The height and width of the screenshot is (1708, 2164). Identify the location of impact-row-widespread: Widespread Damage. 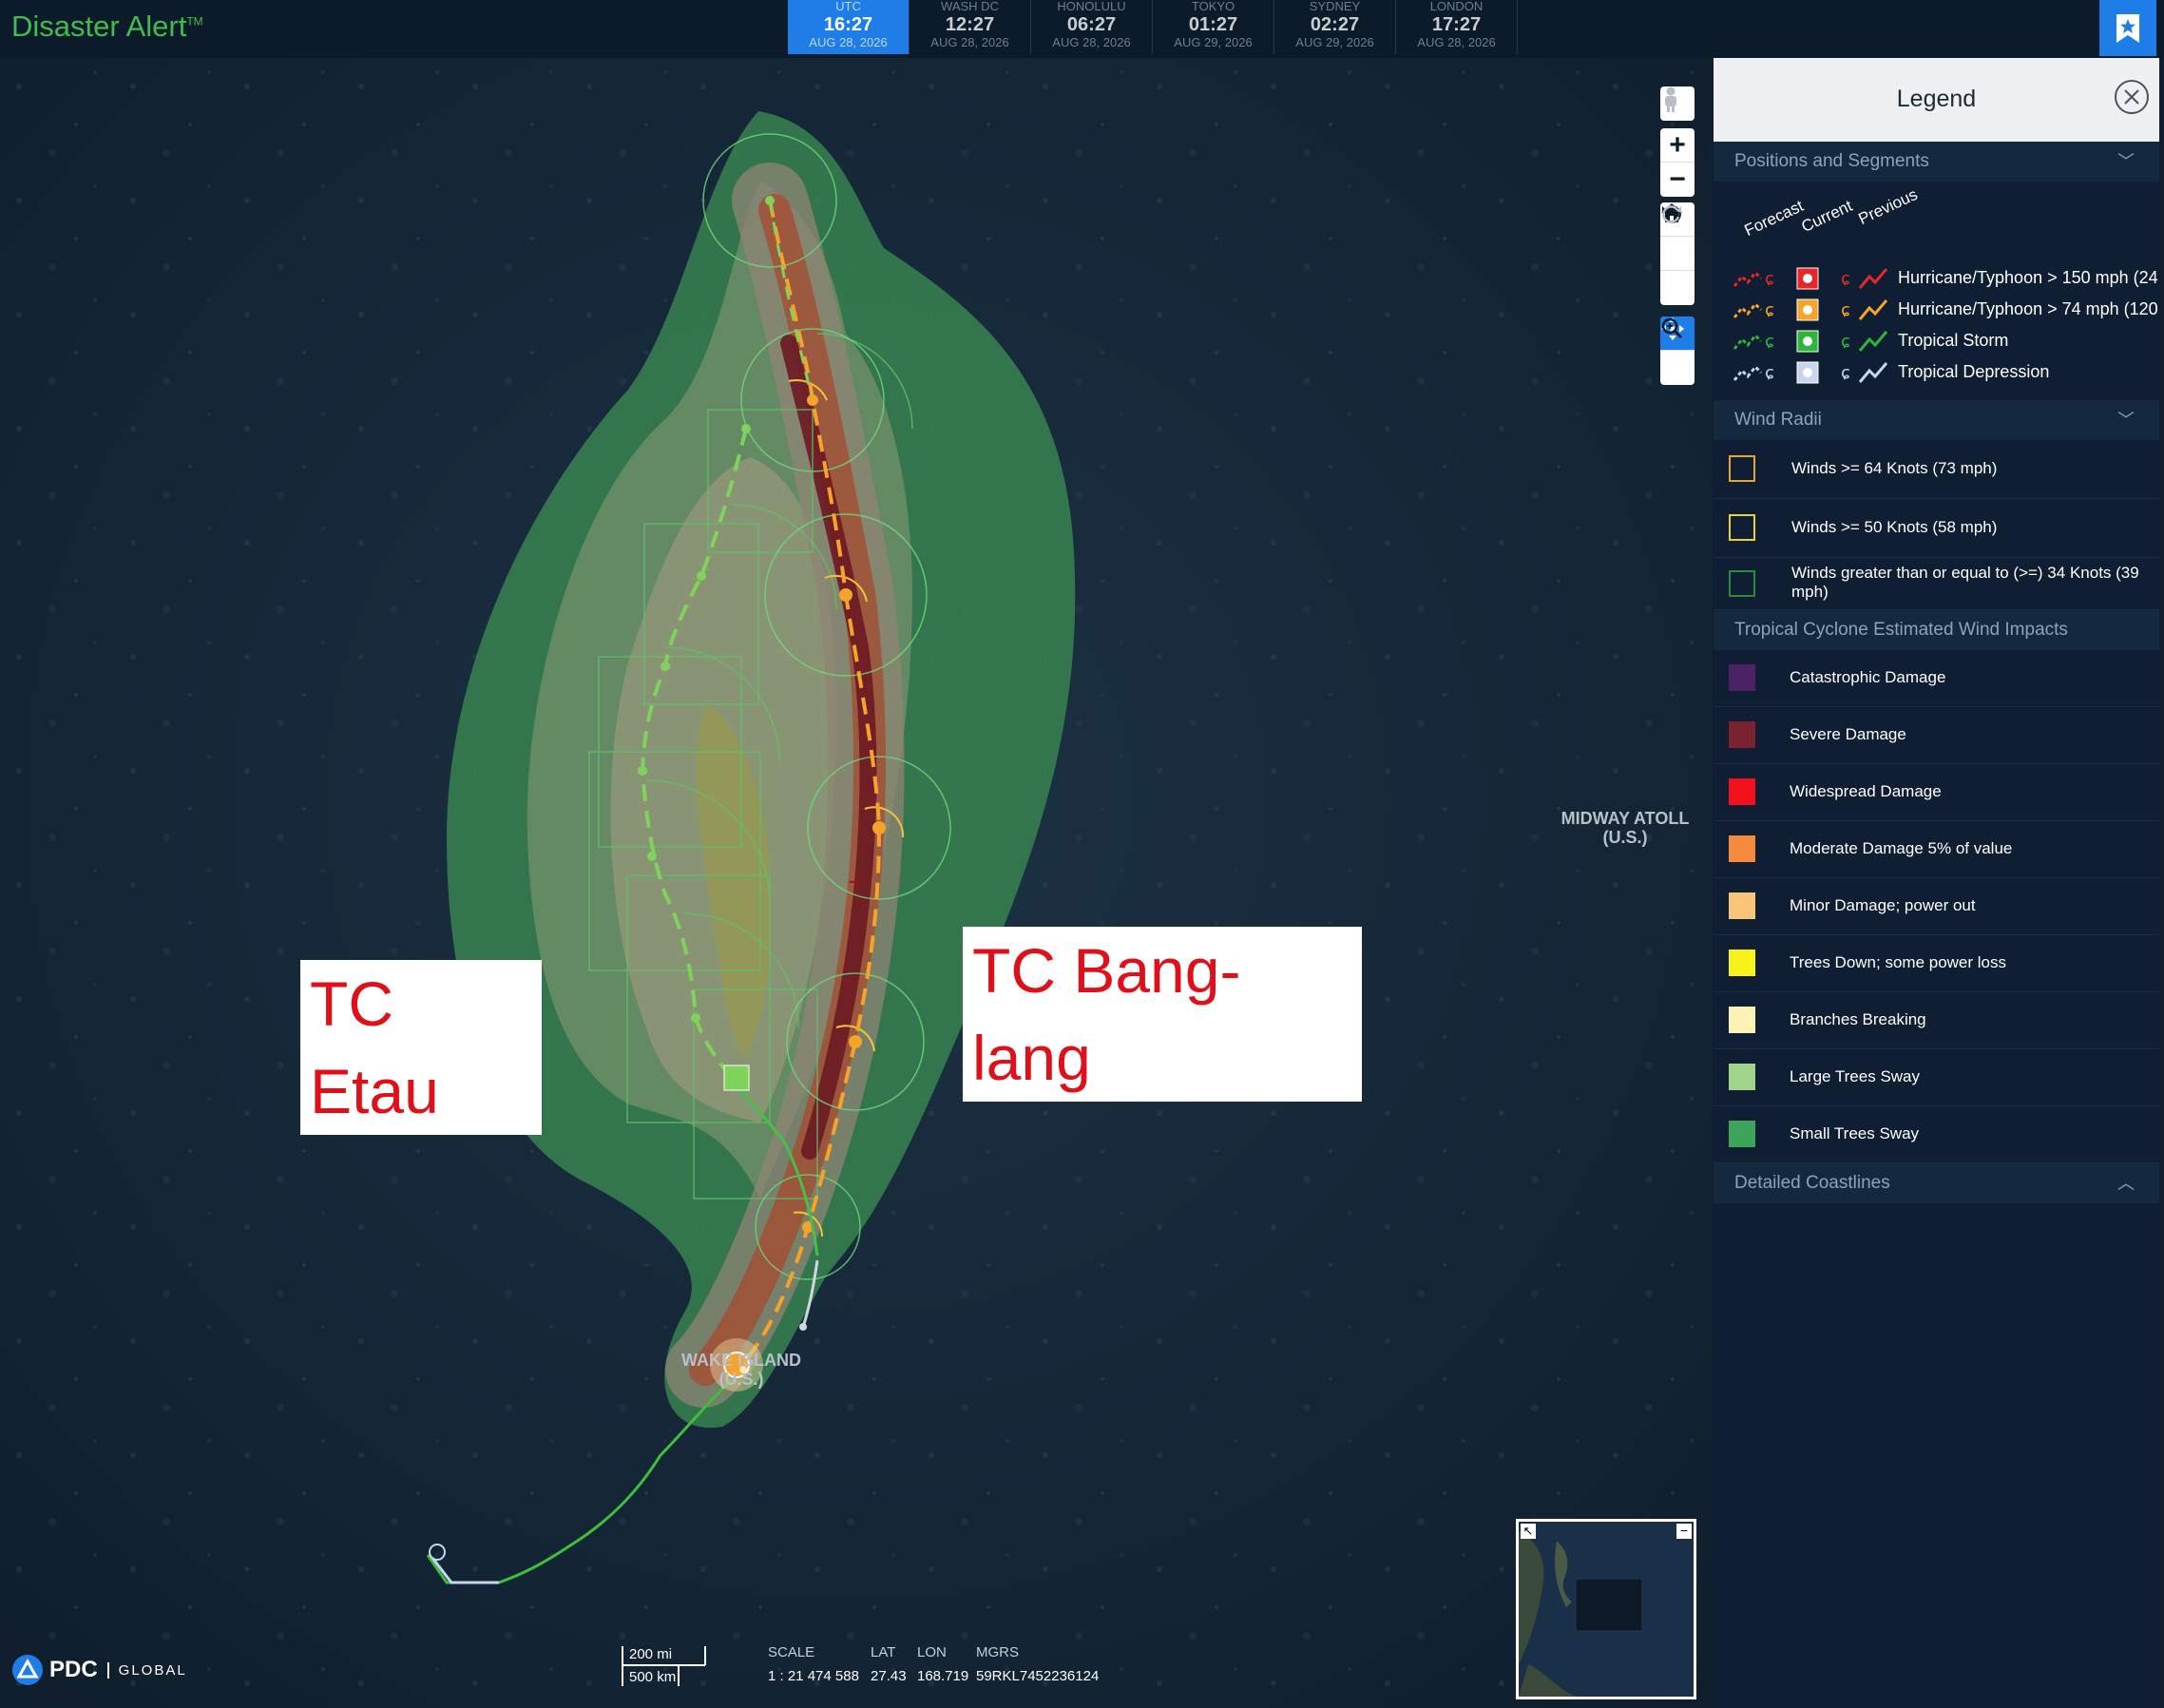
(1936, 792).